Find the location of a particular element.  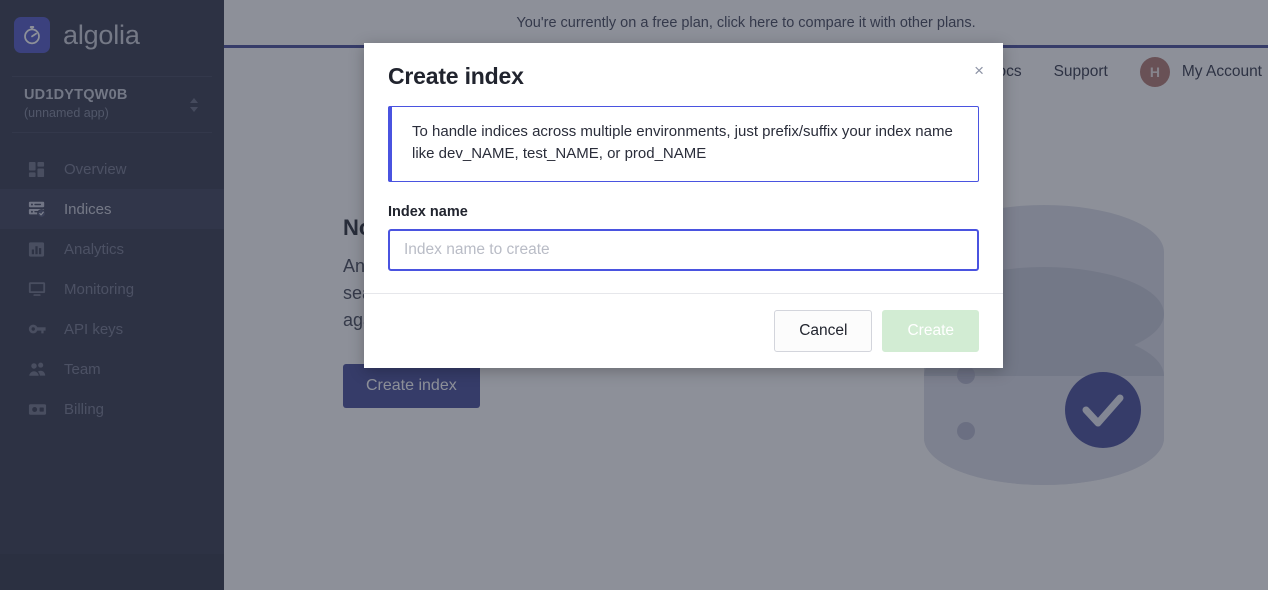

close-icon: × is located at coordinates (979, 70).